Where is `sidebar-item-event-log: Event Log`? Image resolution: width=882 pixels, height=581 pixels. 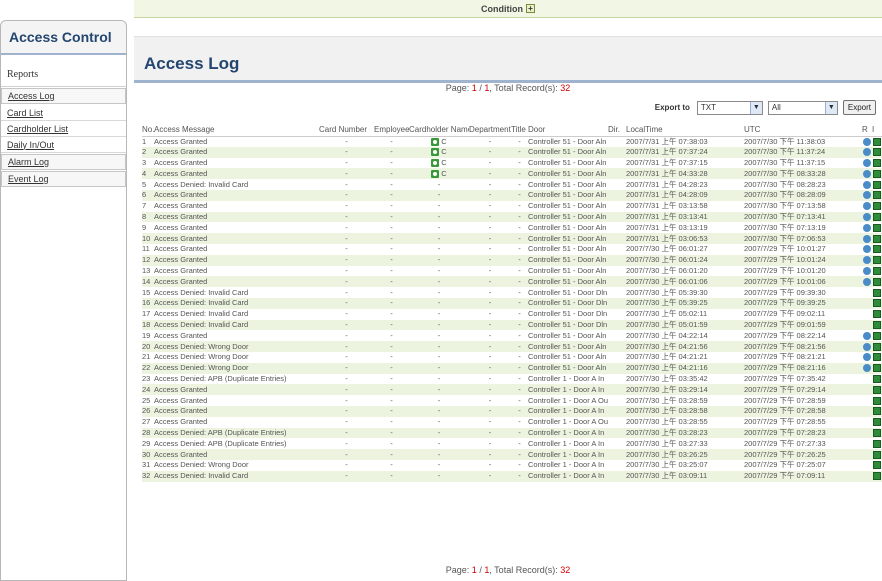 sidebar-item-event-log: Event Log is located at coordinates (63, 179).